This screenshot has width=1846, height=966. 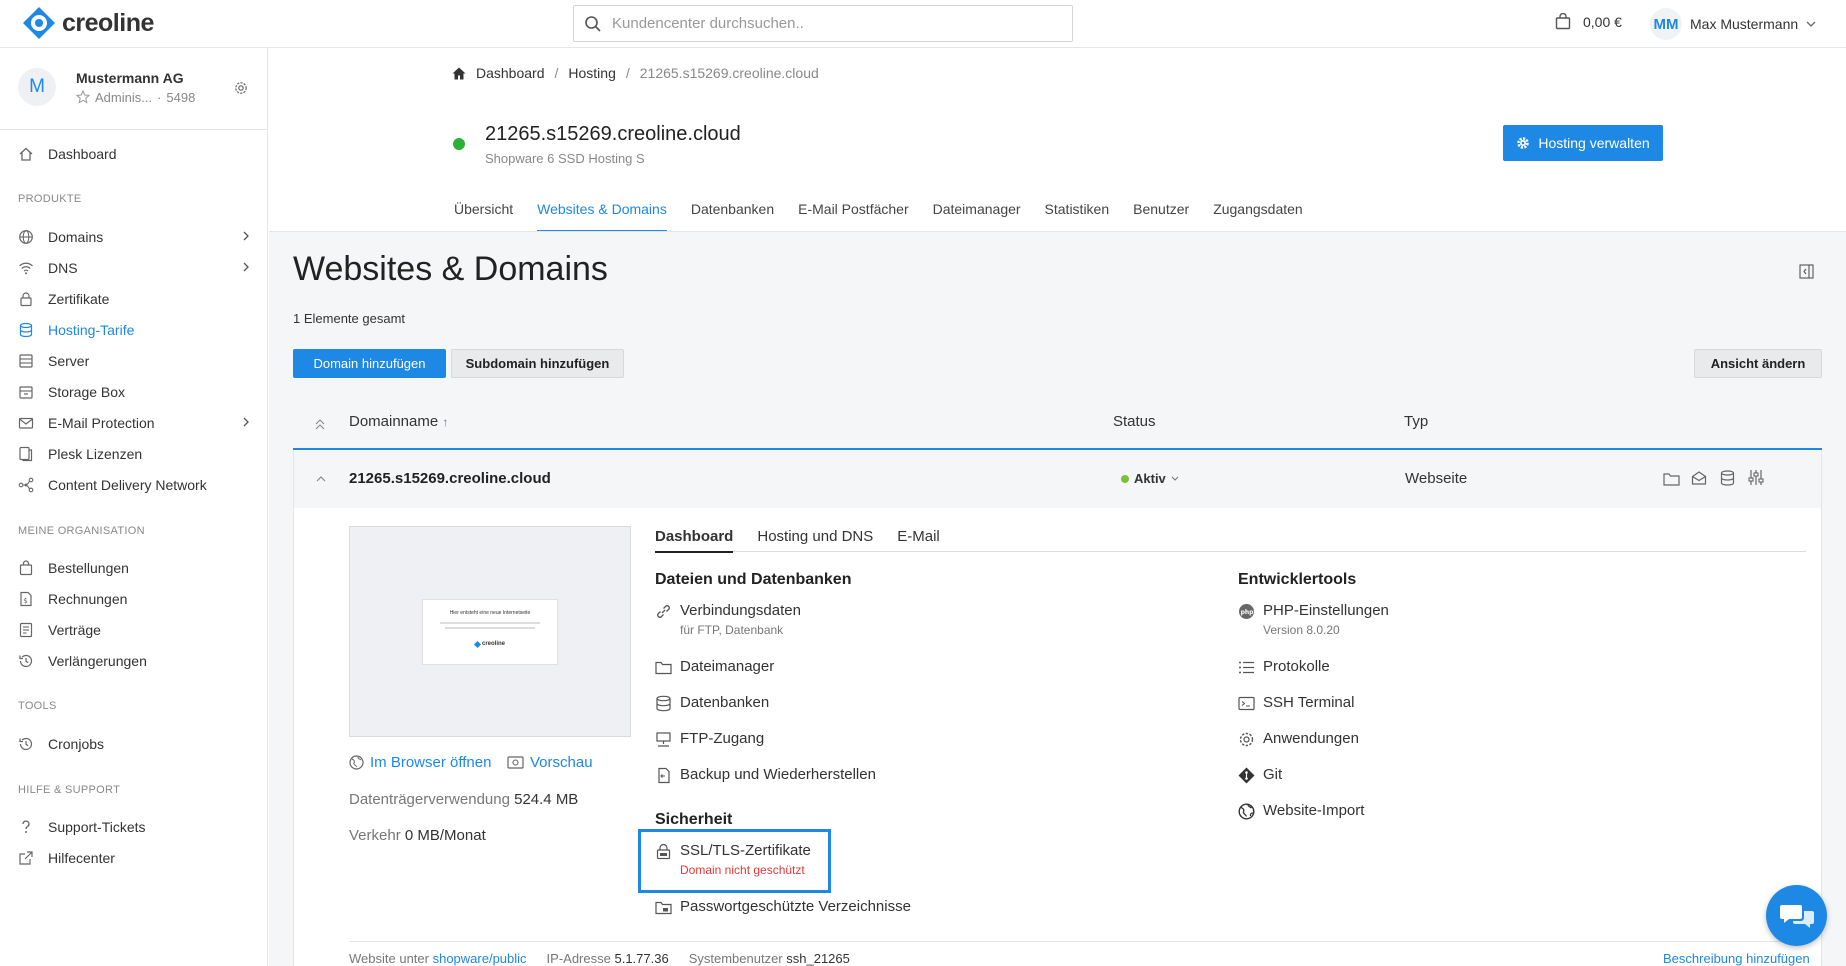 I want to click on preview-logo-text: creoline, so click(x=493, y=644).